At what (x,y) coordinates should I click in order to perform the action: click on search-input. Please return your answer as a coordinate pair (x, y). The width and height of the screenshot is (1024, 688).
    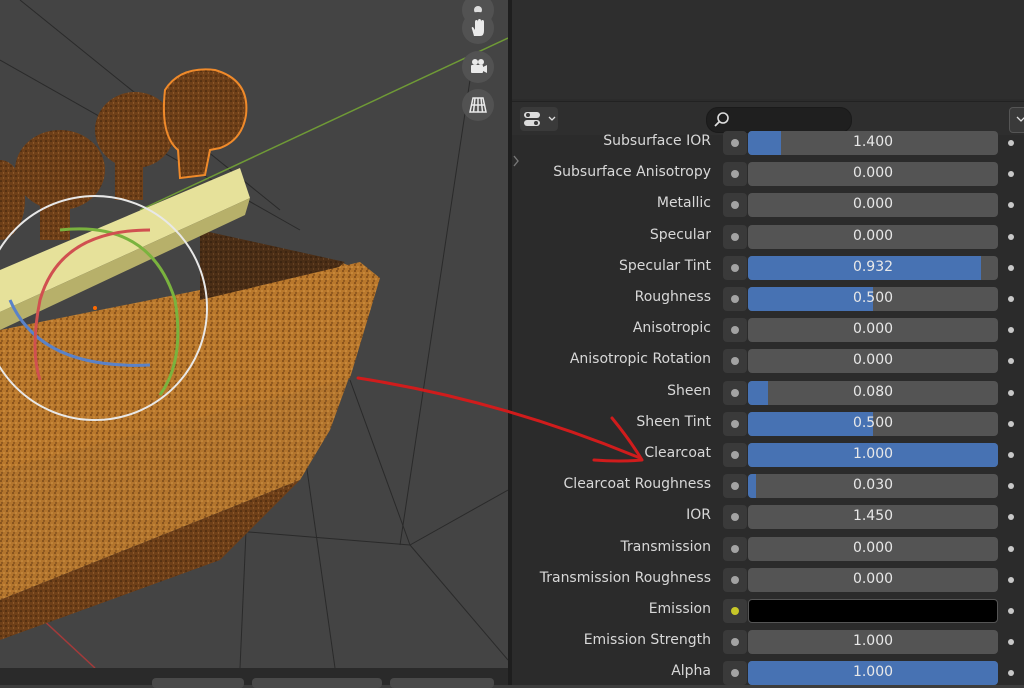
    Looking at the image, I should click on (791, 120).